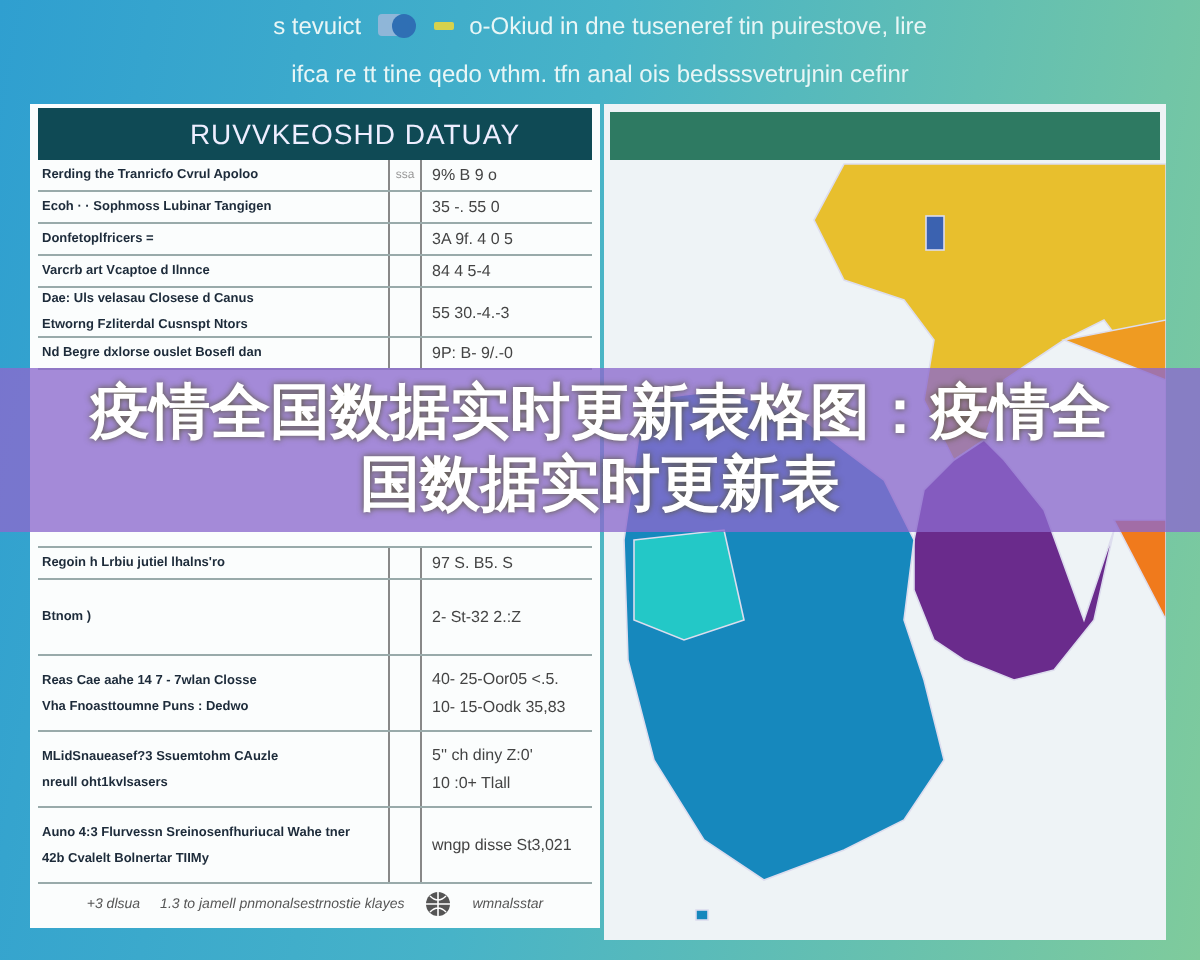  Describe the element at coordinates (462, 271) in the screenshot. I see `row-value: 84 4 5-4` at that location.